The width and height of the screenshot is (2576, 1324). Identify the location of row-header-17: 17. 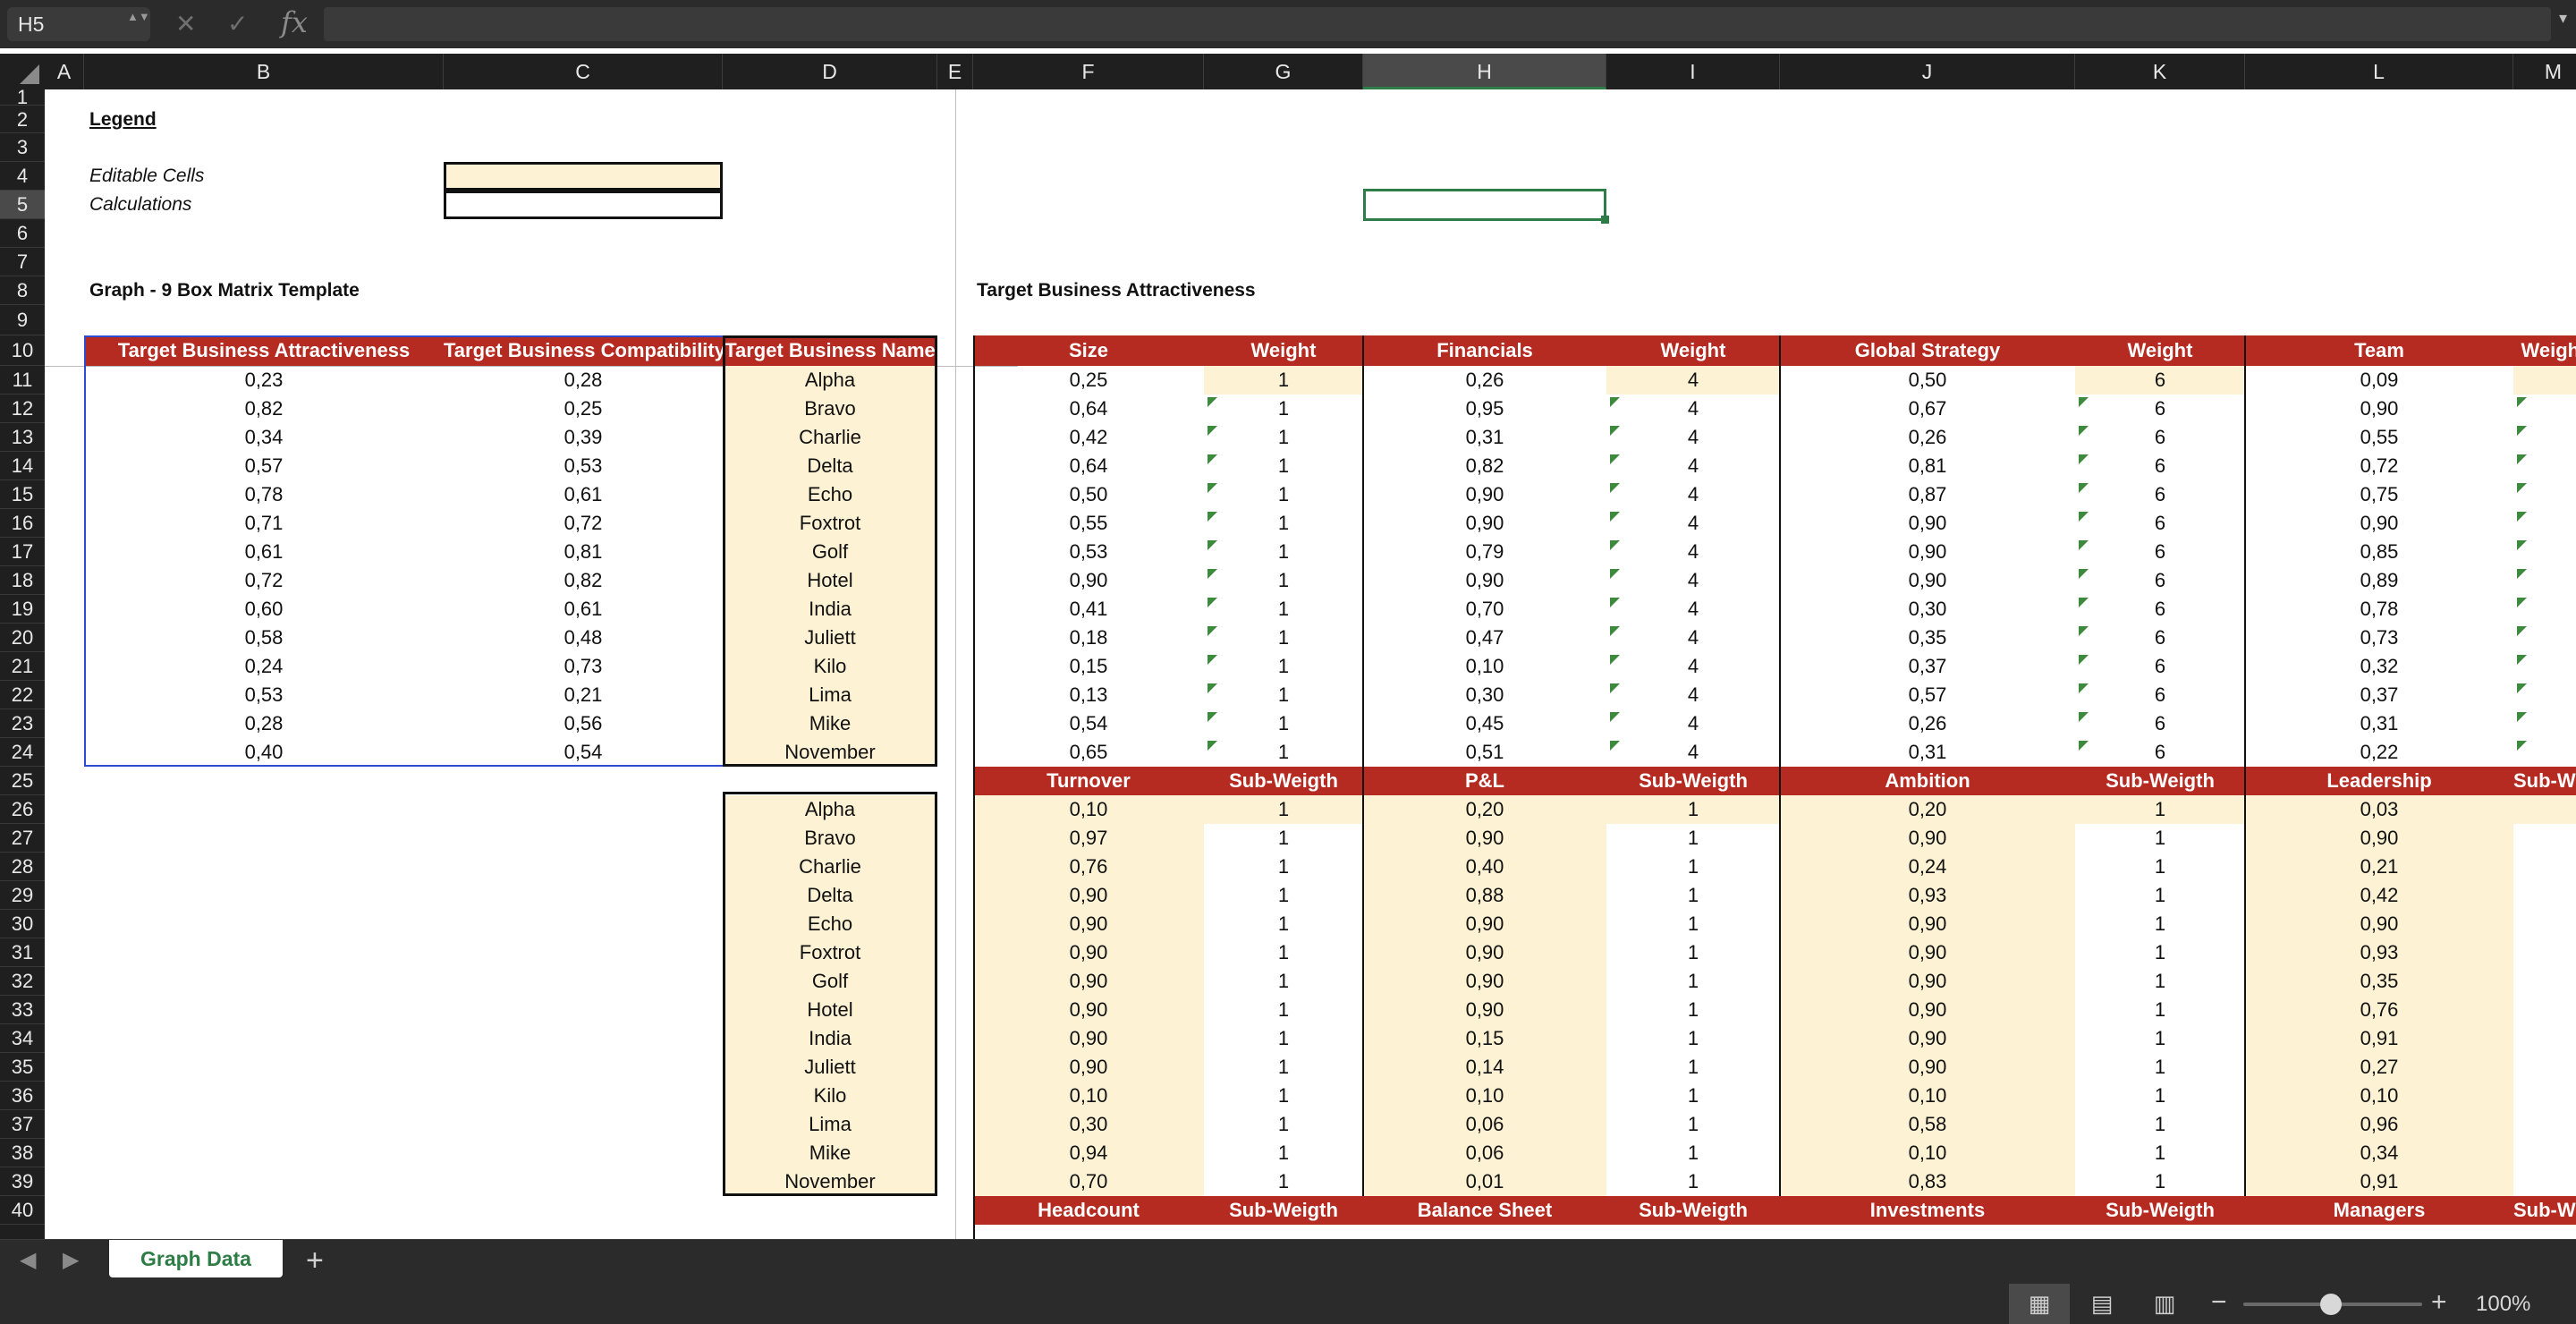
(22, 552).